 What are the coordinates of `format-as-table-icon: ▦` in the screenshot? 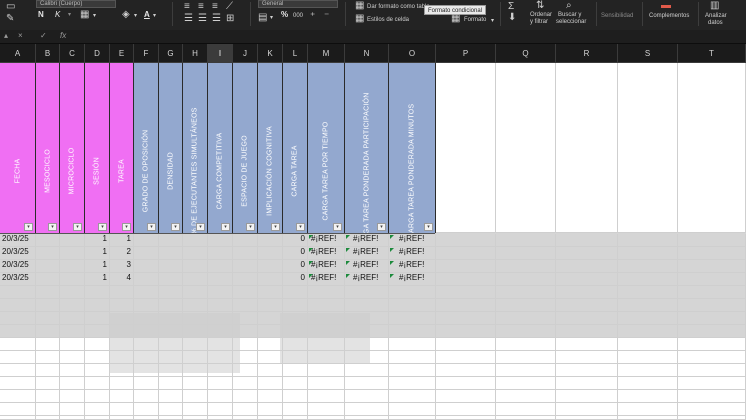 It's located at (359, 5).